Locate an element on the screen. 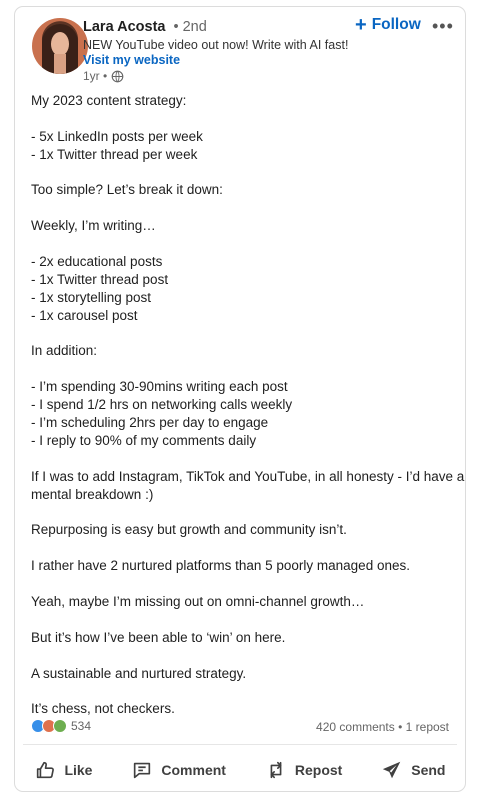 The height and width of the screenshot is (800, 485). comment-button: Comment is located at coordinates (178, 770).